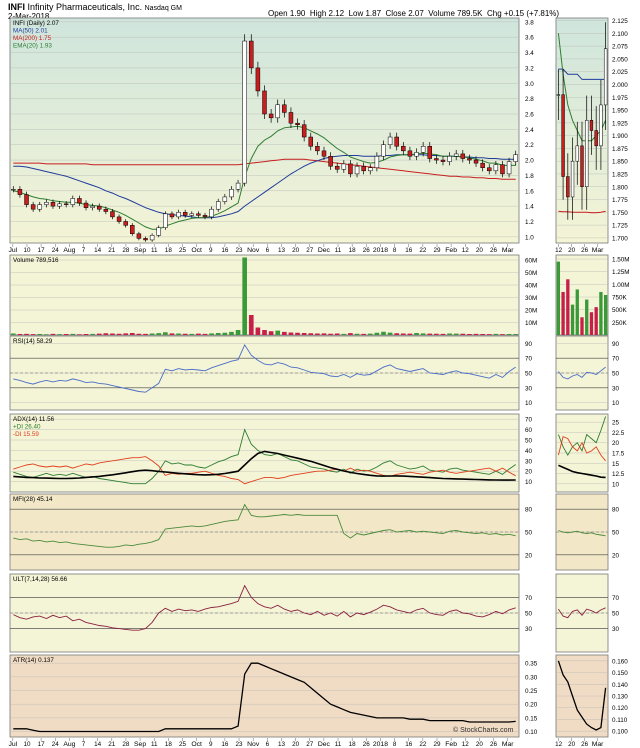 Image resolution: width=640 pixels, height=748 pixels. I want to click on volume-y-tick-label: 50M, so click(531, 273).